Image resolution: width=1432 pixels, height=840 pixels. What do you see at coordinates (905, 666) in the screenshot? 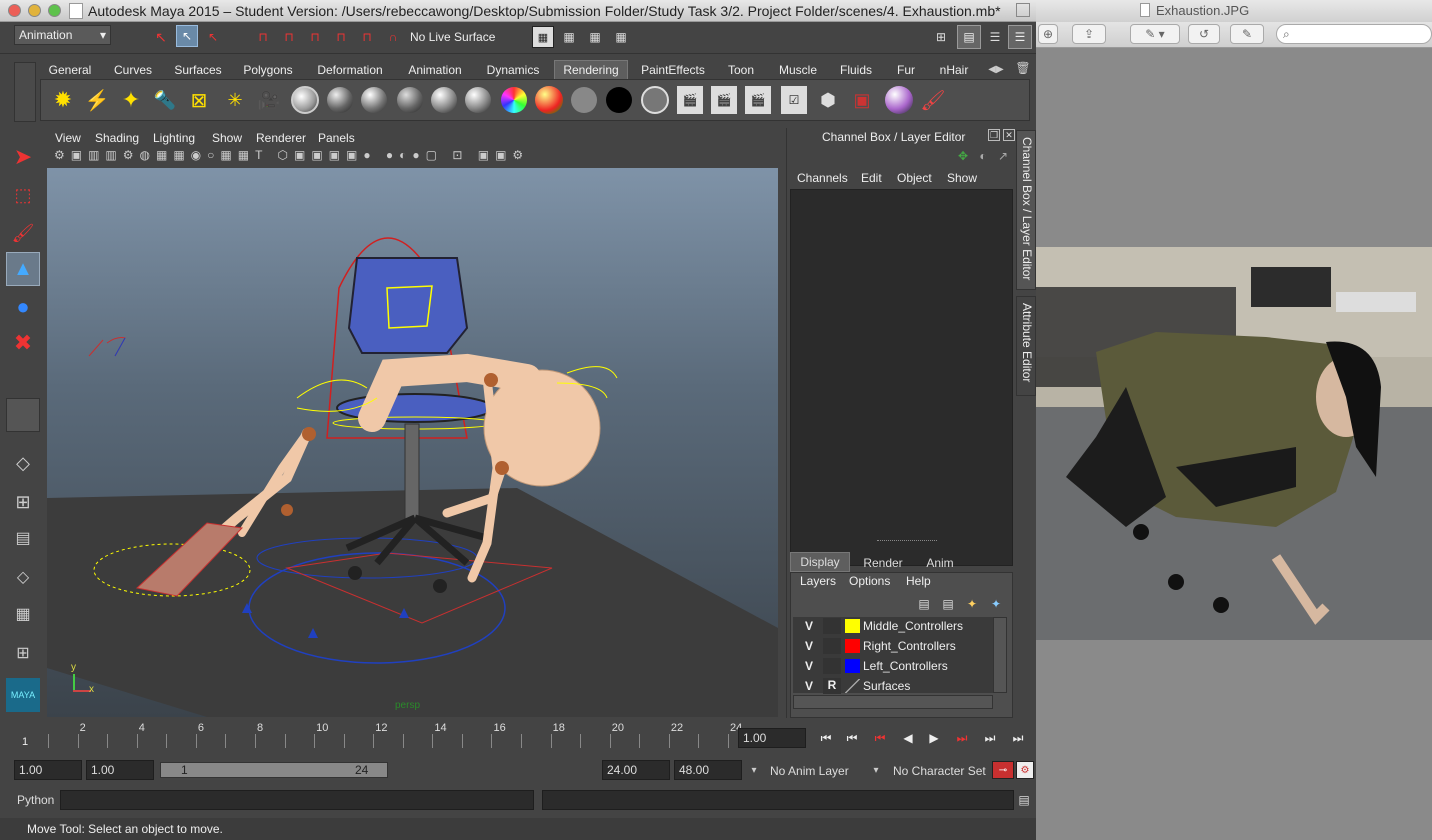
I see `layer-name: Left_Controllers` at bounding box center [905, 666].